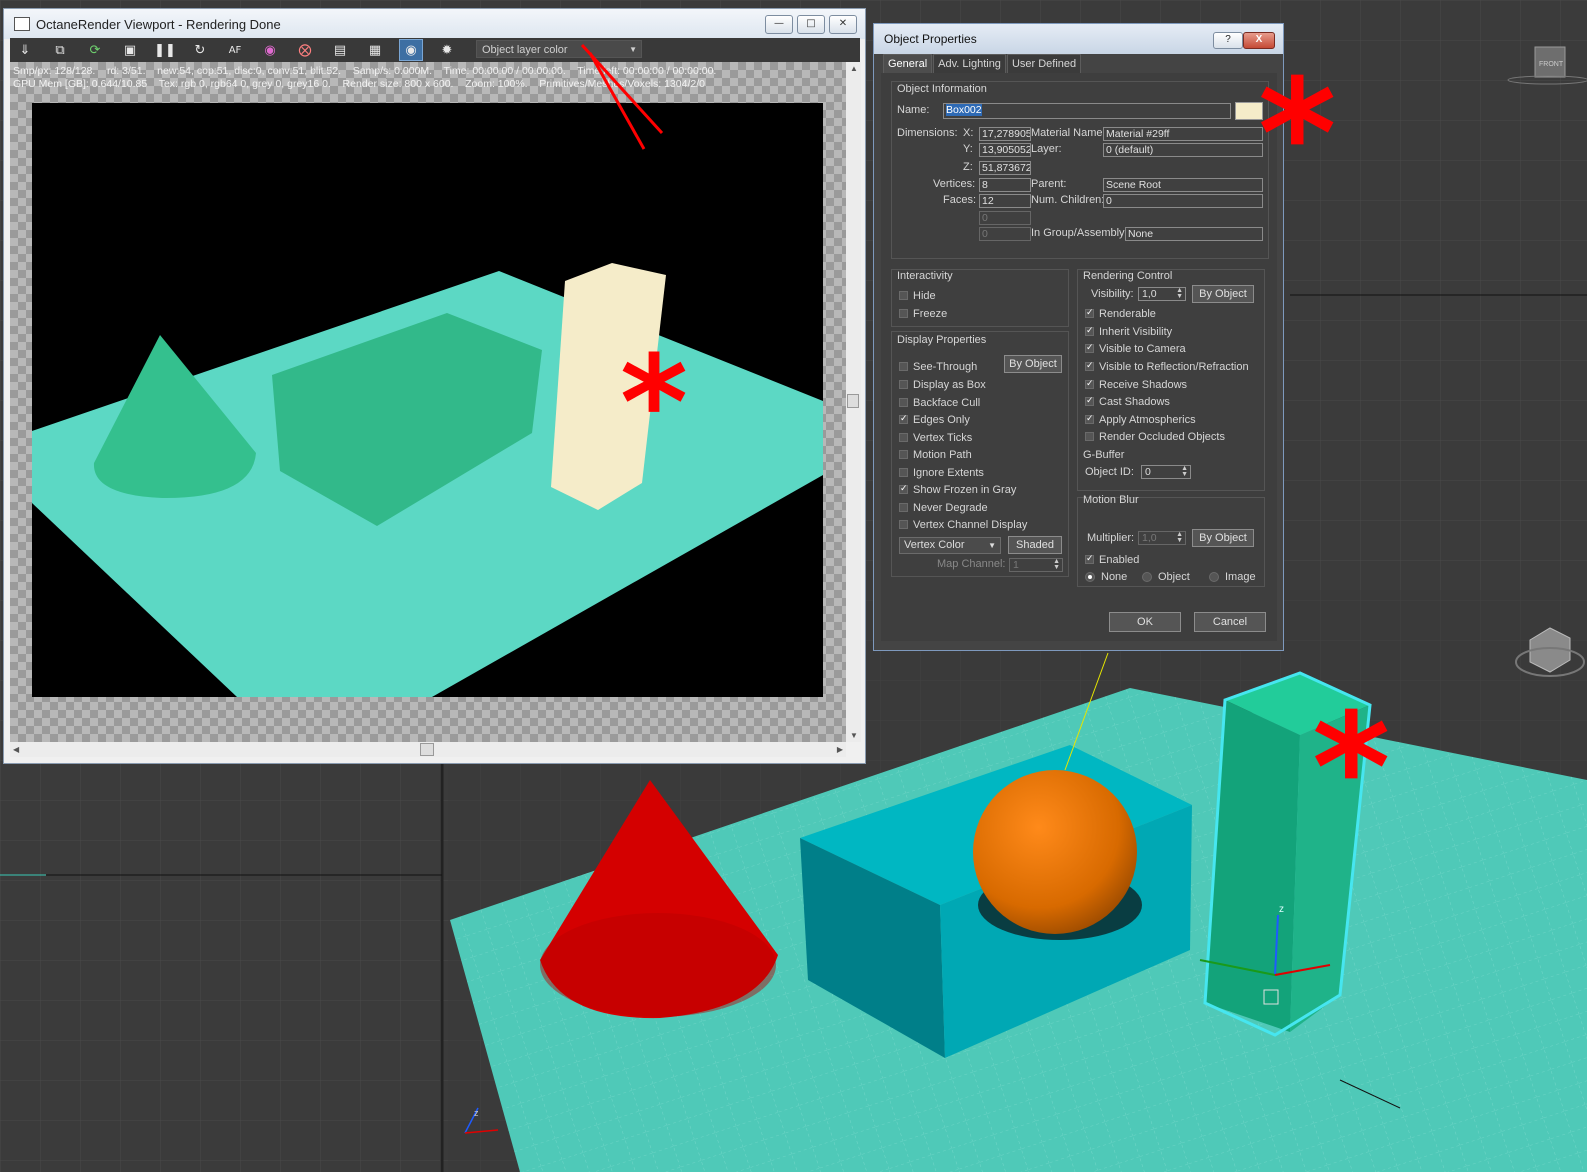 Image resolution: width=1587 pixels, height=1172 pixels. What do you see at coordinates (447, 50) in the screenshot?
I see `settings-icon: ✹` at bounding box center [447, 50].